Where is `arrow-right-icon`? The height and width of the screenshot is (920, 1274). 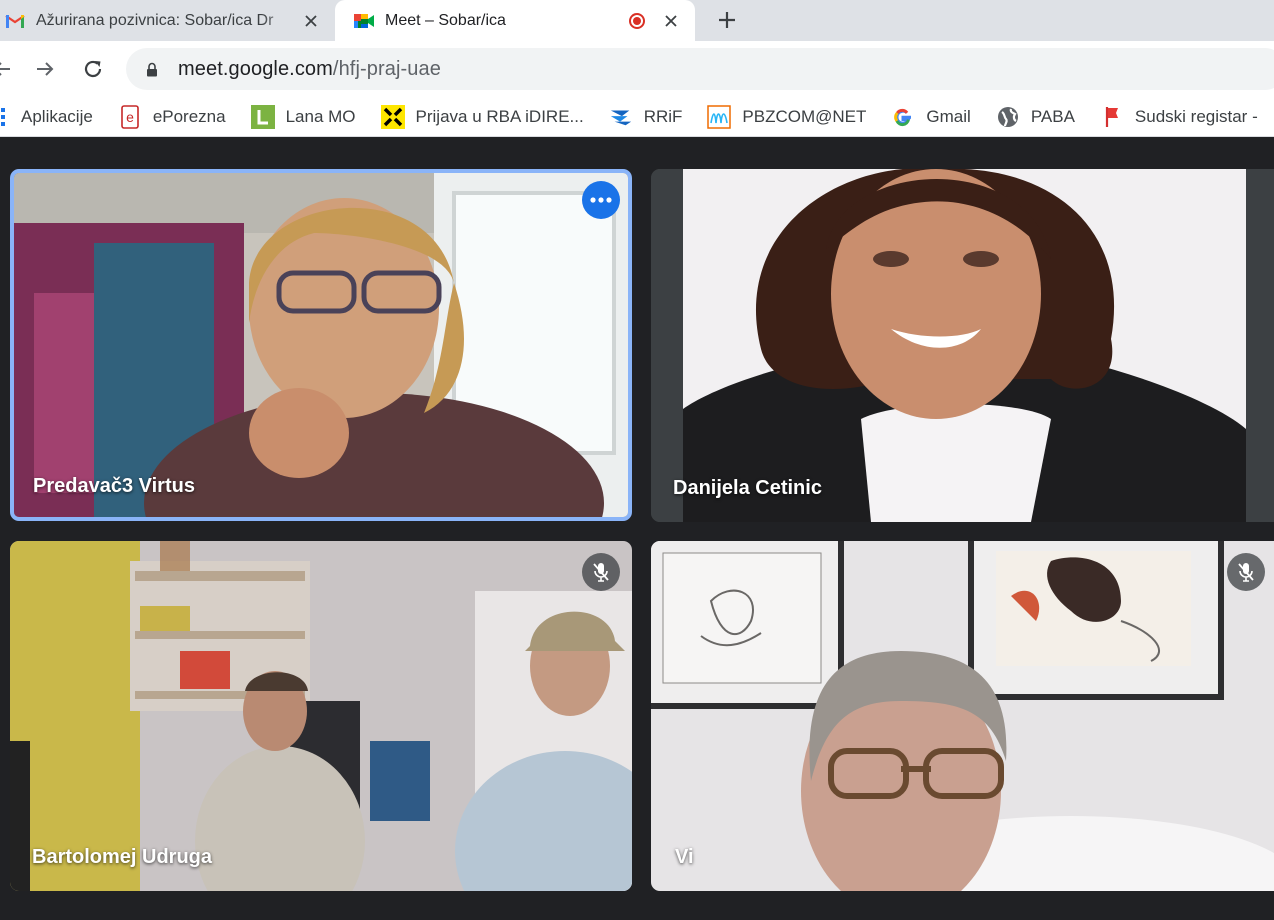 arrow-right-icon is located at coordinates (45, 69).